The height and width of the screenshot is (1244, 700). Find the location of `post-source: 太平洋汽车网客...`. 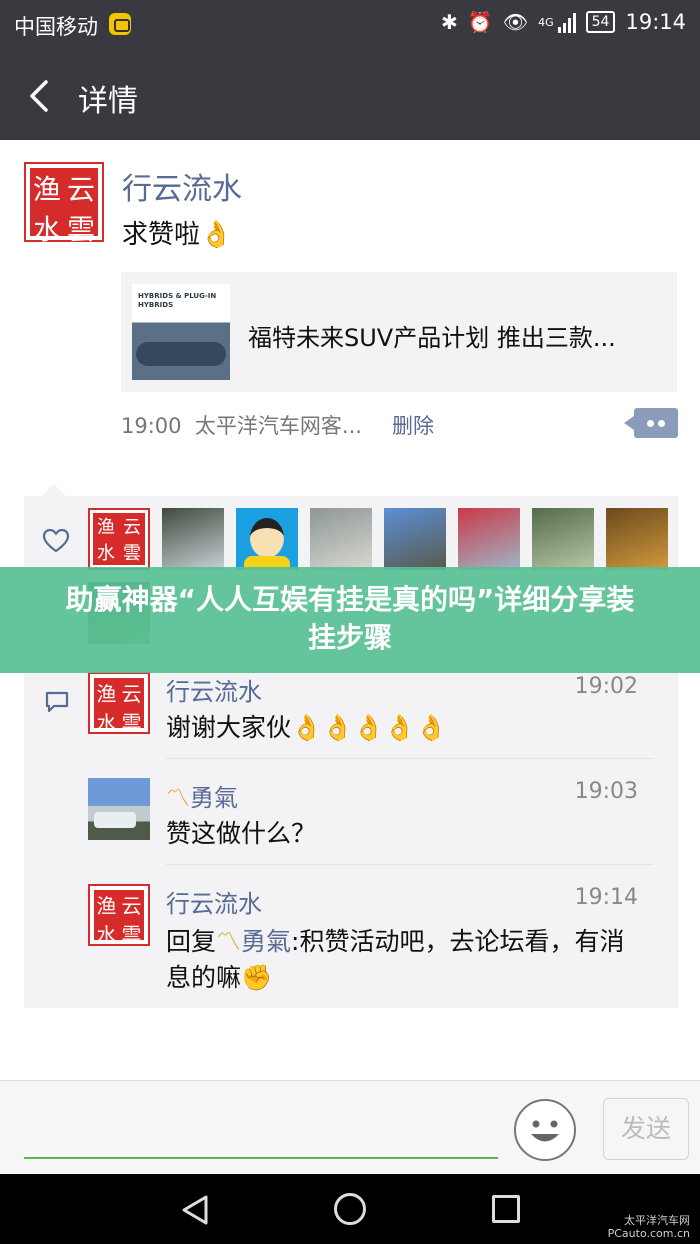

post-source: 太平洋汽车网客... is located at coordinates (278, 426).